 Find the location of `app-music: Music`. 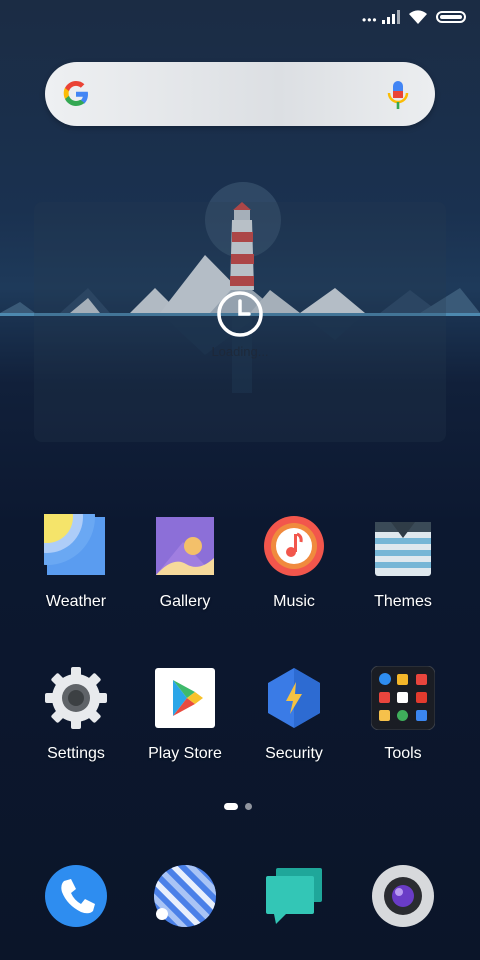

app-music: Music is located at coordinates (294, 562).